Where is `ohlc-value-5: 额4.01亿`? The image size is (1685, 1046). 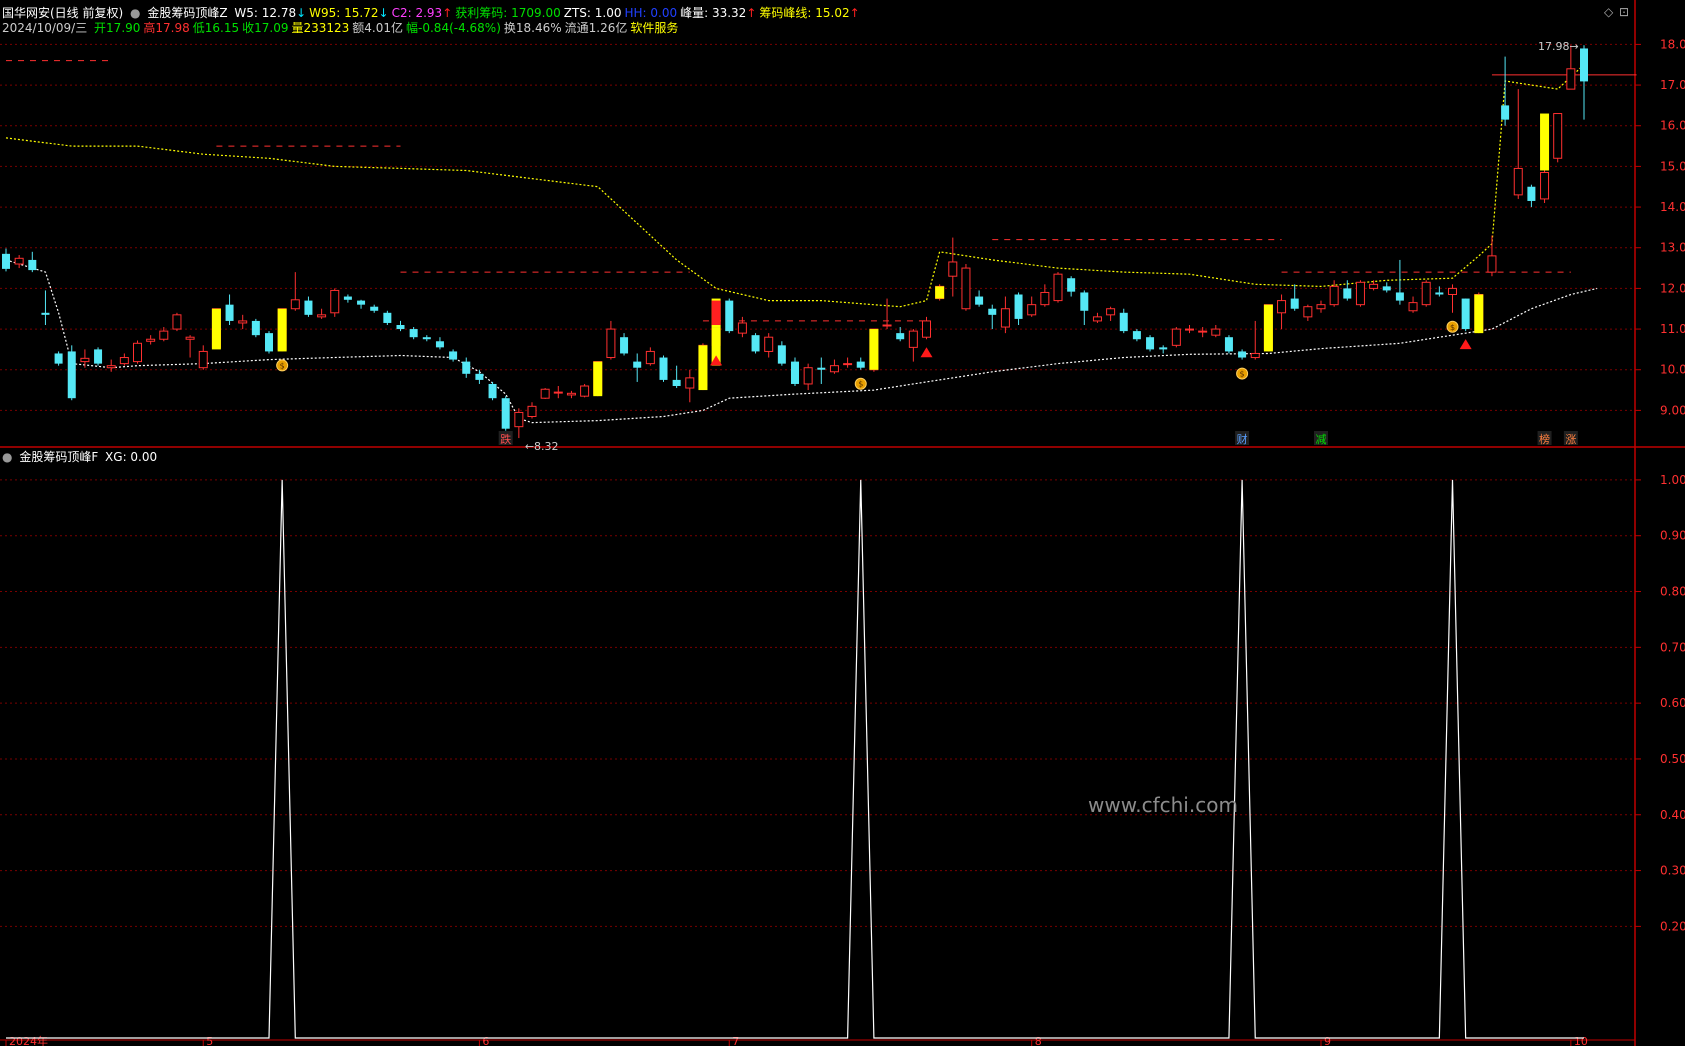
ohlc-value-5: 额4.01亿 is located at coordinates (378, 28).